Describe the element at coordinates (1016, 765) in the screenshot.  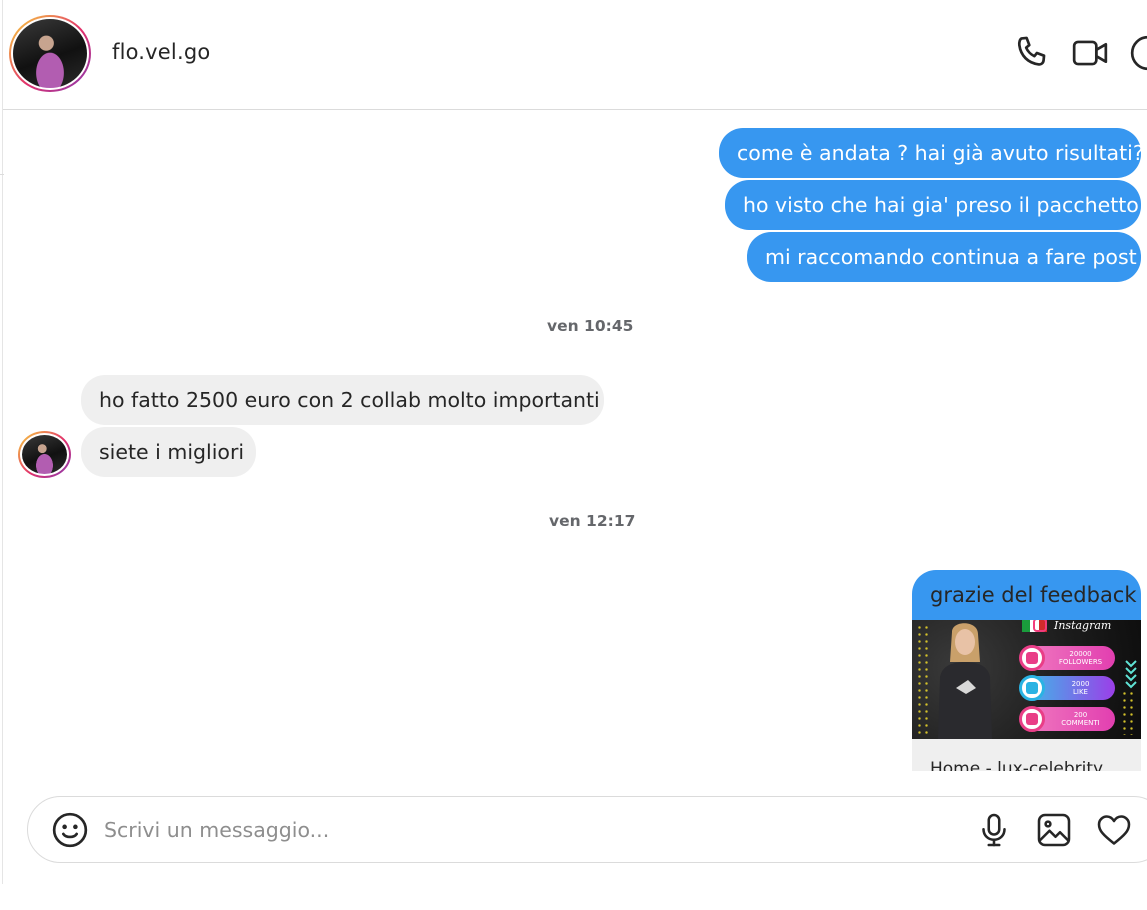
I see `shared-post-link: Home - lux-celebrity` at that location.